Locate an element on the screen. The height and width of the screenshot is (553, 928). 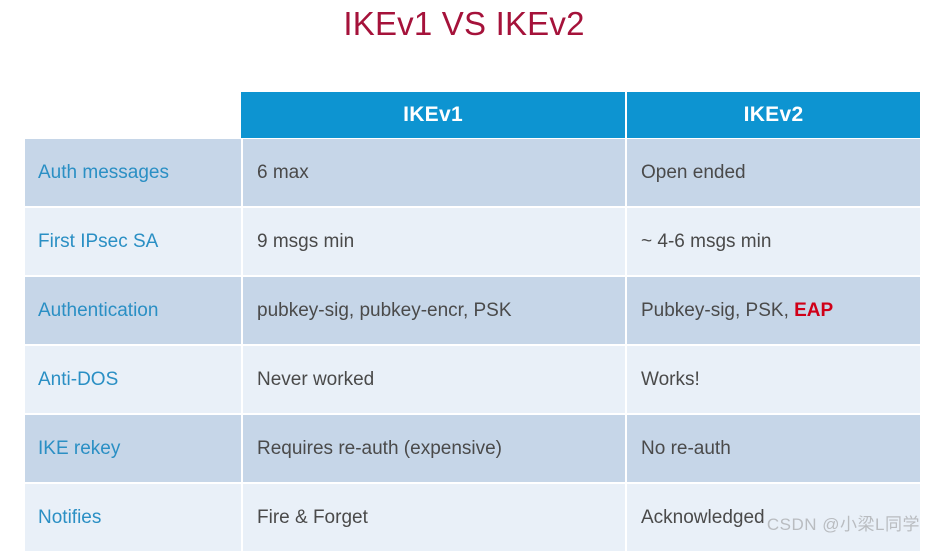
cell-ikev1-auth-messages: 6 max is located at coordinates (433, 173).